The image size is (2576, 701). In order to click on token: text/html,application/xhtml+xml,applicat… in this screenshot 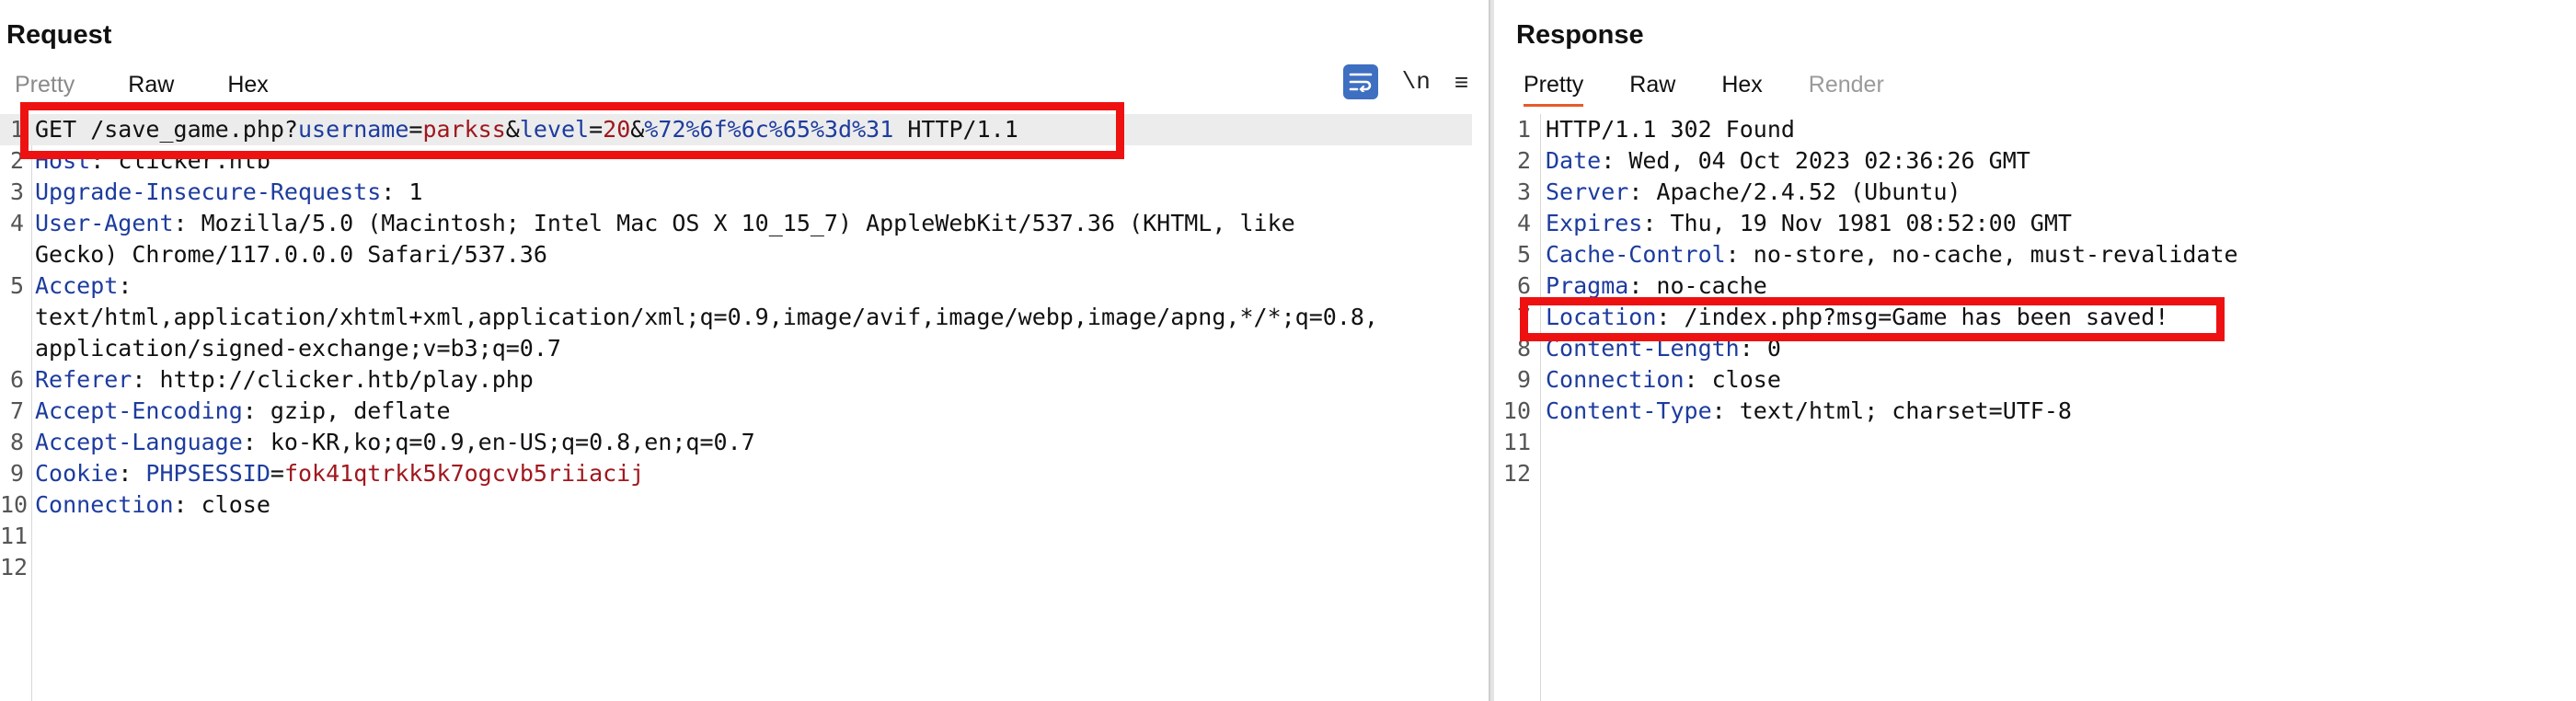, I will do `click(706, 317)`.